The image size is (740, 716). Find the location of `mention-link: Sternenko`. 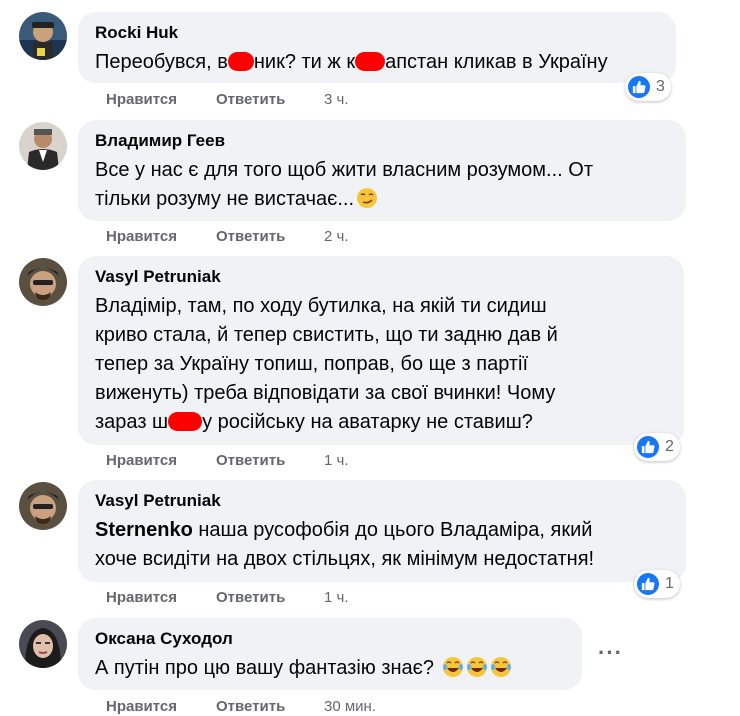

mention-link: Sternenko is located at coordinates (144, 530).